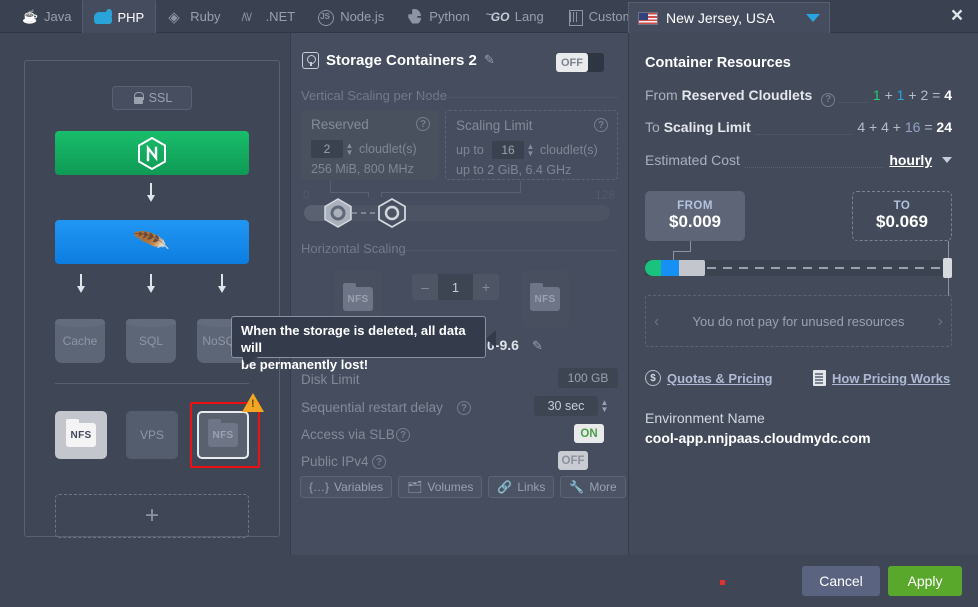  What do you see at coordinates (695, 221) in the screenshot?
I see `price-from-amount: $0.009` at bounding box center [695, 221].